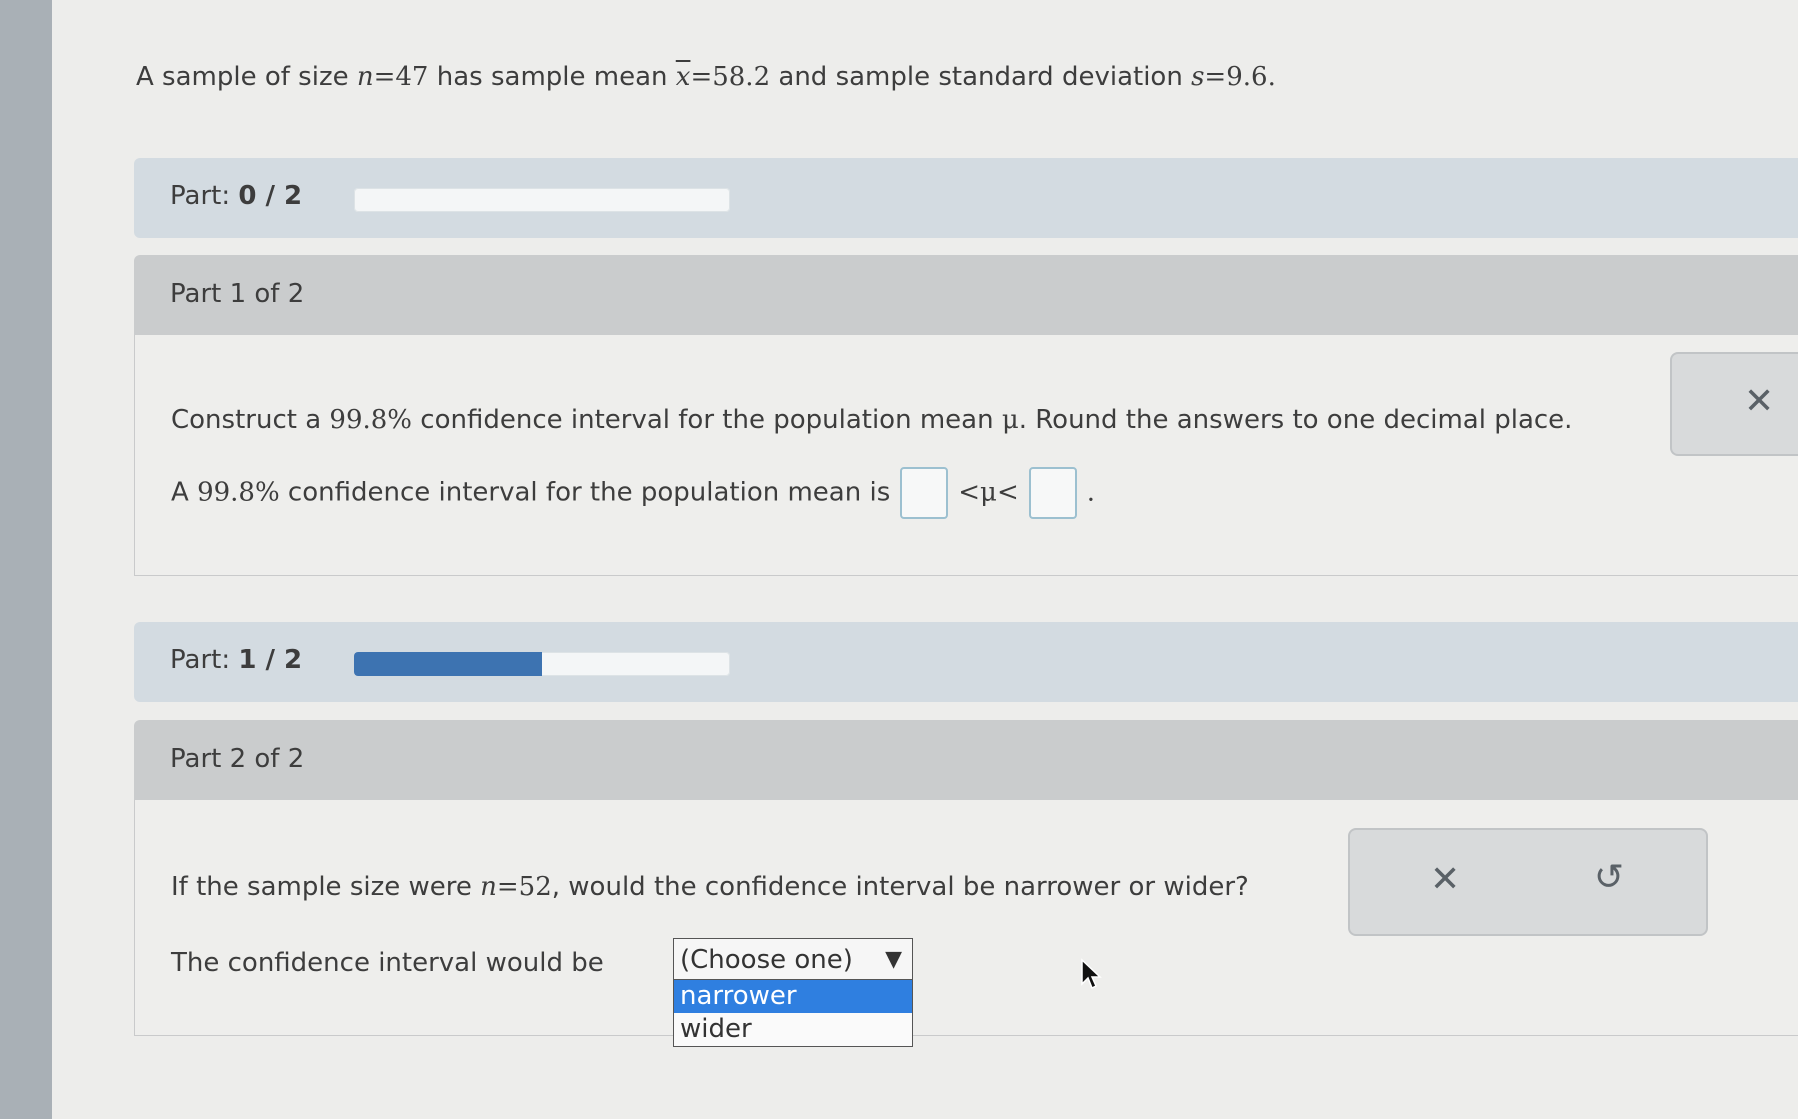 Image resolution: width=1798 pixels, height=1119 pixels. I want to click on answer-period: ., so click(1090, 492).